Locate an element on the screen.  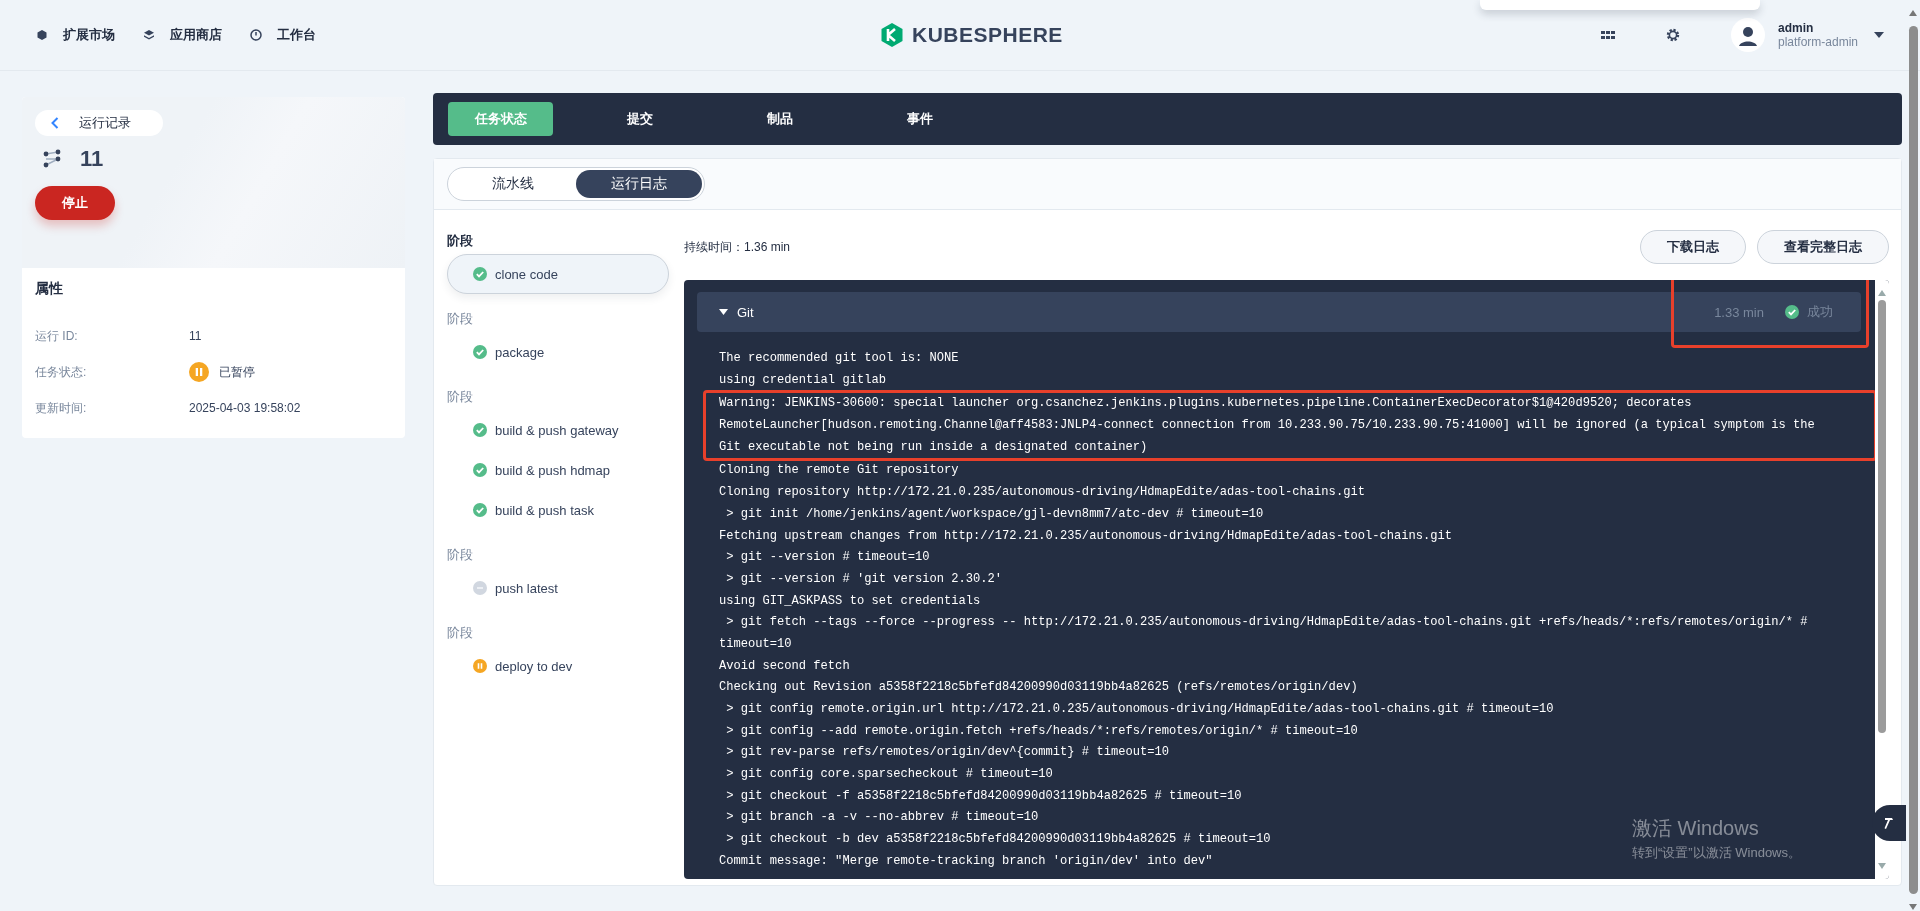
log-line: RemoteLauncher[hudson.remoting.Channel@aff4583:JNLP4-connect connection from 10.233.90.75/10.233.90.75:41000] will be ignored (a typical symptom is the is located at coordinates (1267, 426).